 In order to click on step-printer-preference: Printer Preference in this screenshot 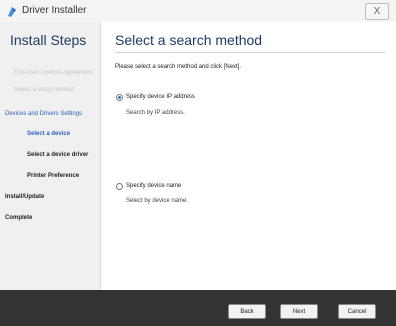, I will do `click(53, 176)`.